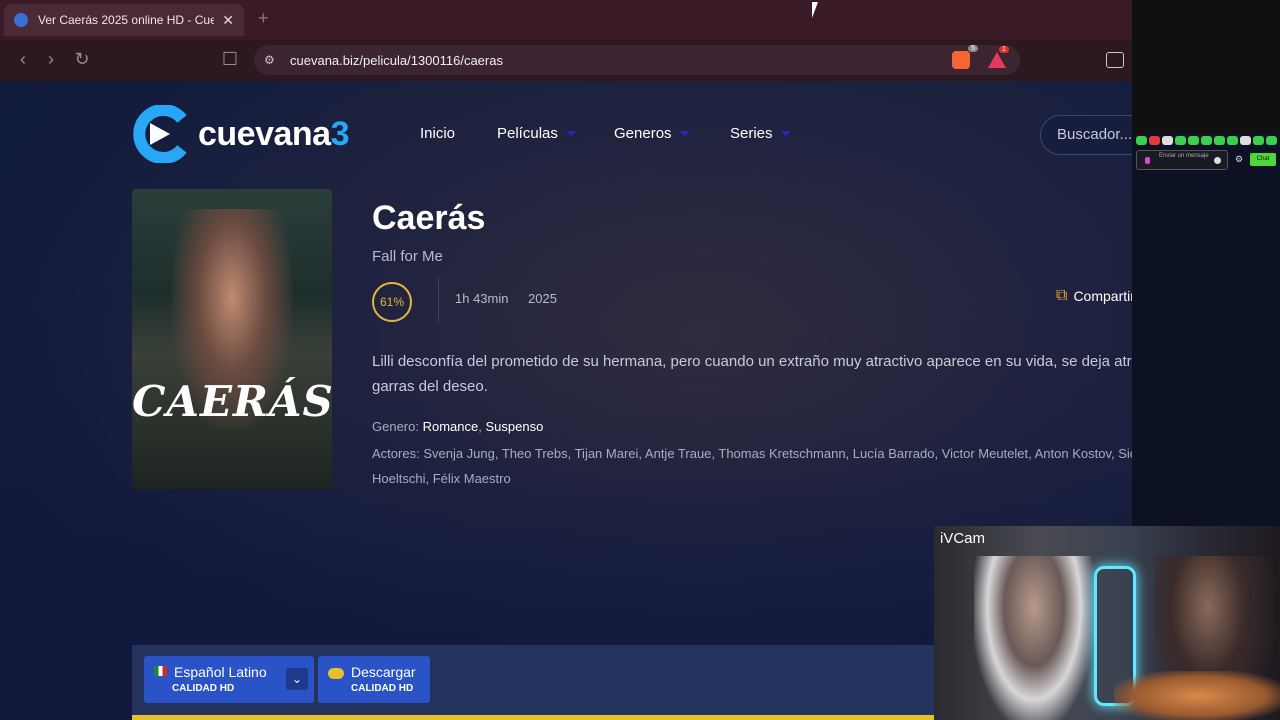  Describe the element at coordinates (438, 300) in the screenshot. I see `divider` at that location.